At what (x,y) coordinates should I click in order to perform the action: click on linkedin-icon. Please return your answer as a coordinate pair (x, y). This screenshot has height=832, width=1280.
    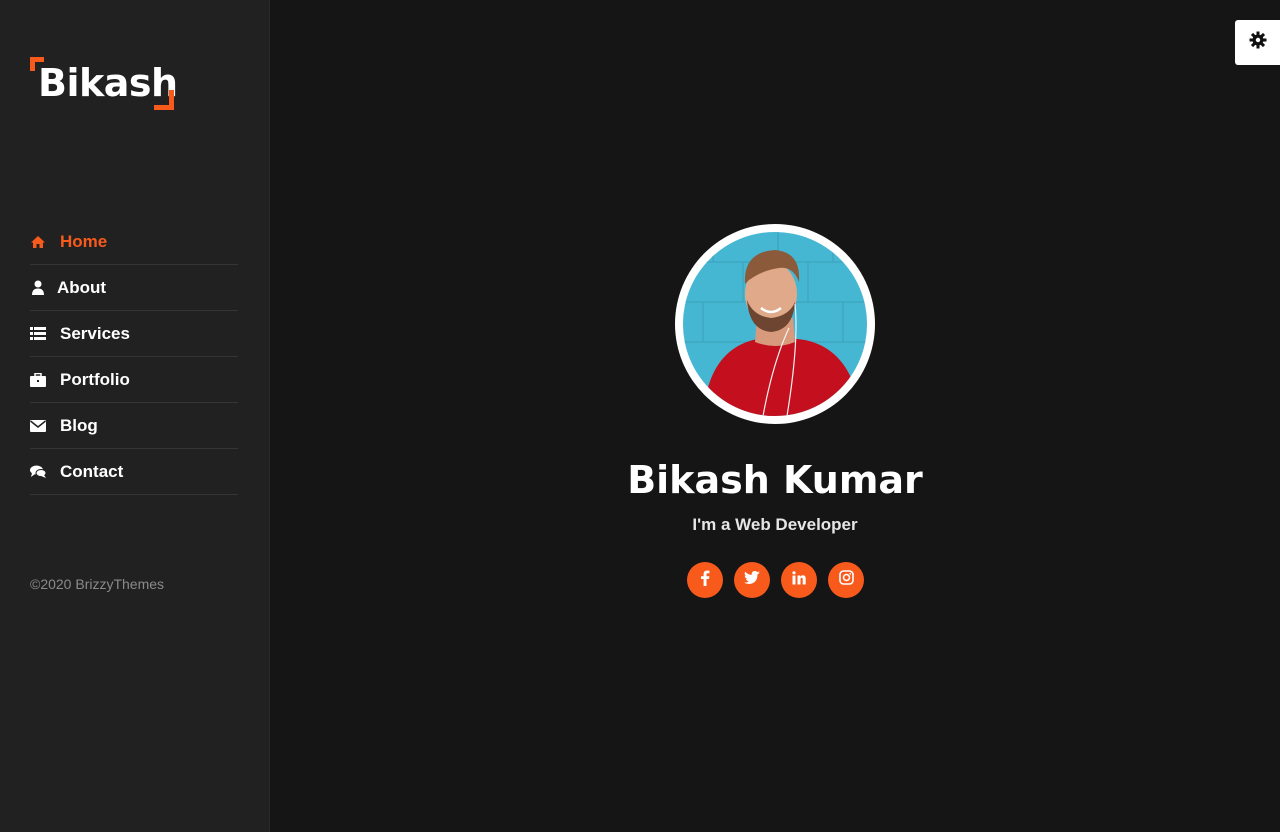
    Looking at the image, I should click on (799, 580).